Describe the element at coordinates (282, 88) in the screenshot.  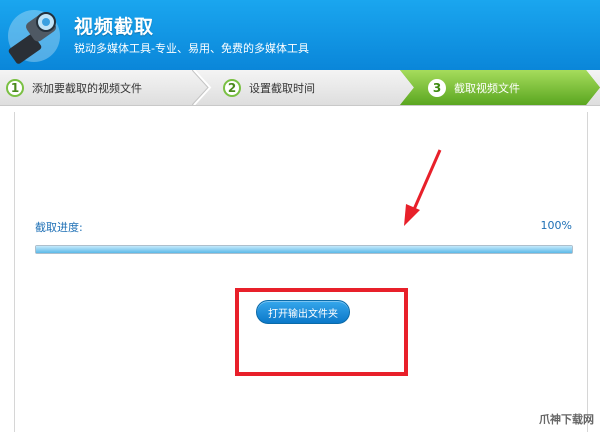
I see `step-label: 设置截取时间` at that location.